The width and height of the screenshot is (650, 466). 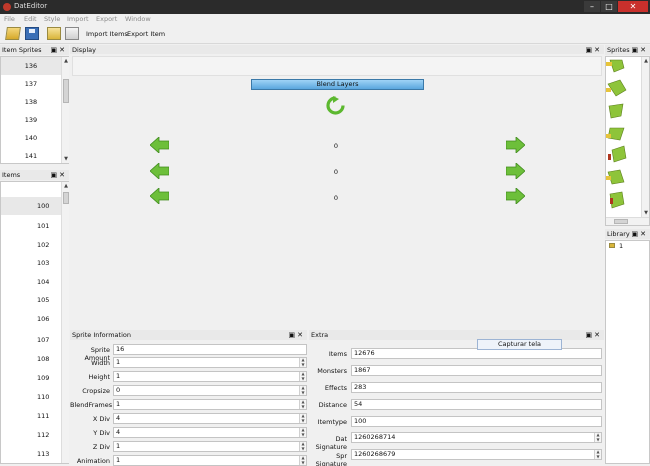 What do you see at coordinates (476, 387) in the screenshot?
I see `effects-field: 283` at bounding box center [476, 387].